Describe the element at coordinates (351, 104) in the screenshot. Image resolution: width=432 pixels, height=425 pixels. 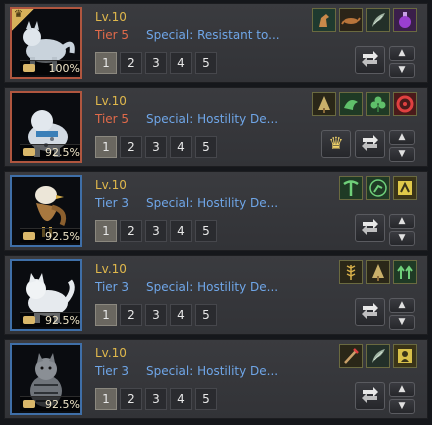
I see `wolf-head-icon` at that location.